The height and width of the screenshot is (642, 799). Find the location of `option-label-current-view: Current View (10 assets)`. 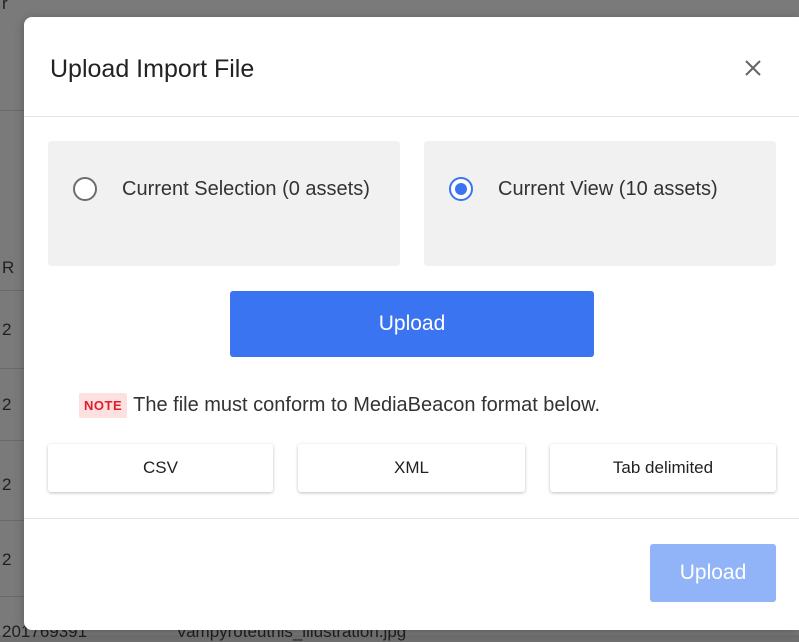

option-label-current-view: Current View (10 assets) is located at coordinates (608, 189).